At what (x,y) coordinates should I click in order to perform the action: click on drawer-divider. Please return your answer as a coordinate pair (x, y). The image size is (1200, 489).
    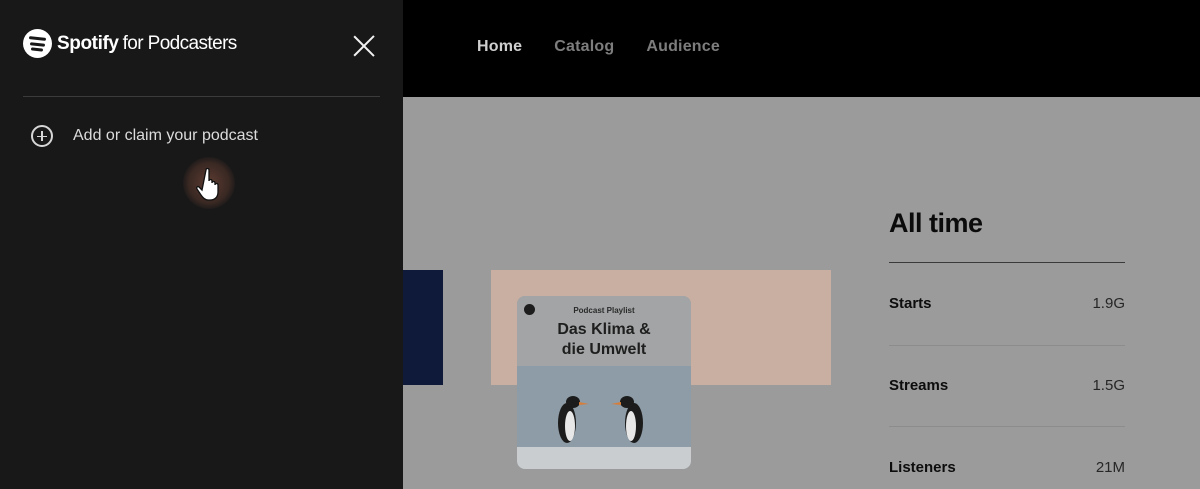
    Looking at the image, I should click on (201, 96).